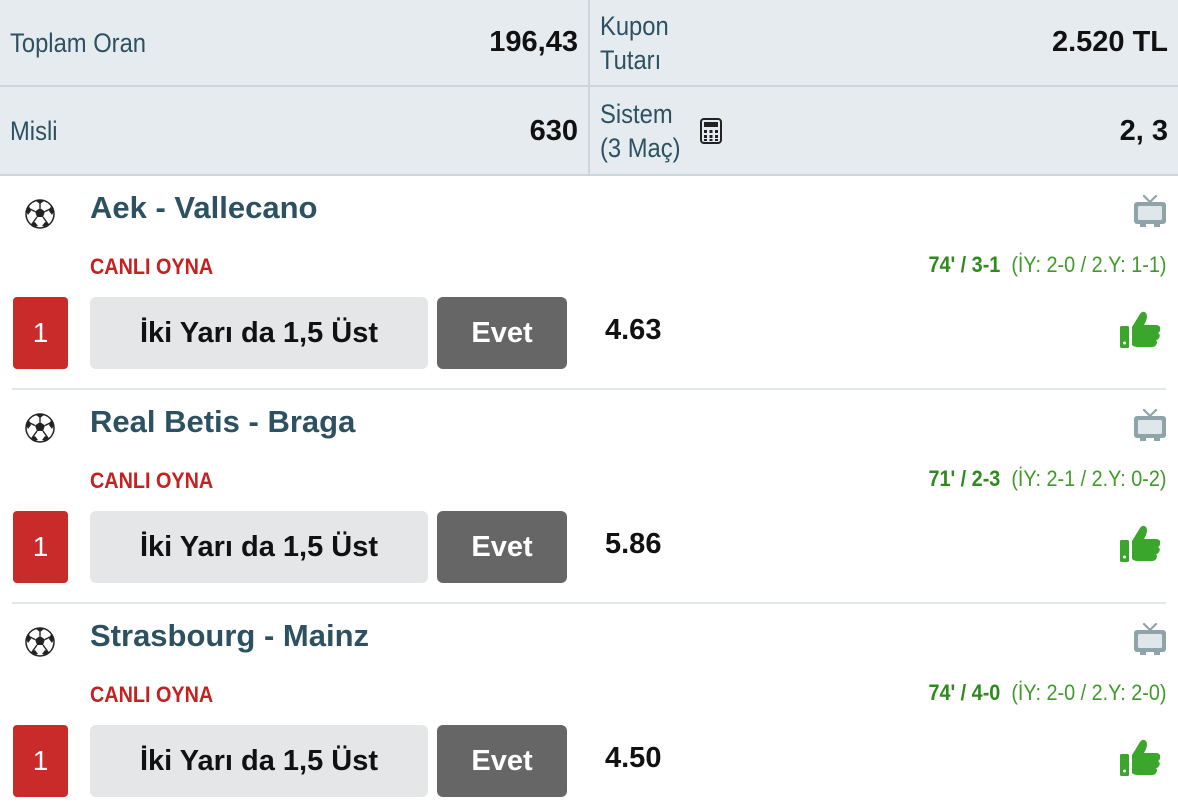  What do you see at coordinates (711, 133) in the screenshot?
I see `calculator-icon` at bounding box center [711, 133].